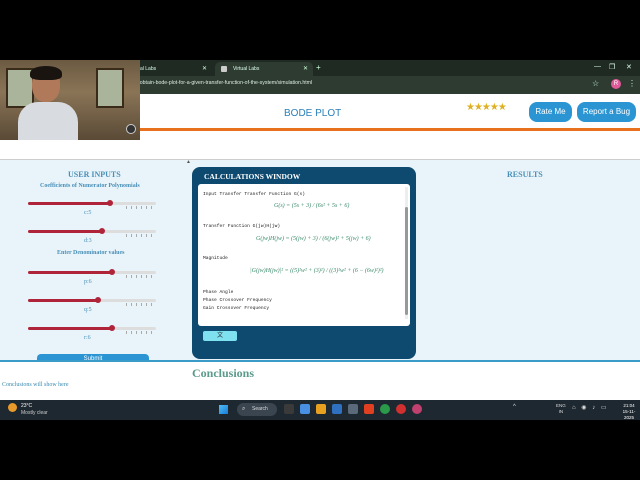  Describe the element at coordinates (561, 411) in the screenshot. I see `lang-bottom: IN` at that location.